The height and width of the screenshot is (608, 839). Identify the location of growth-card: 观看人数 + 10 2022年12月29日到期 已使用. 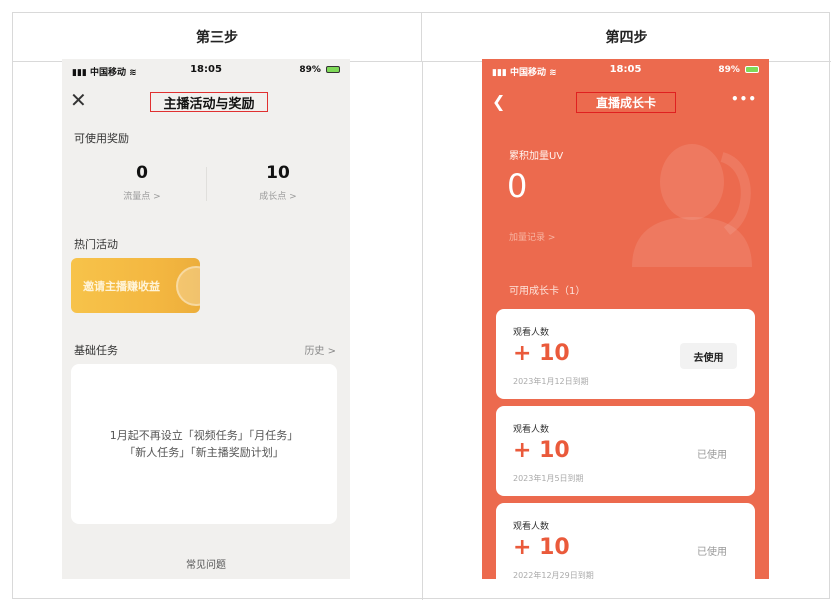
(625, 541).